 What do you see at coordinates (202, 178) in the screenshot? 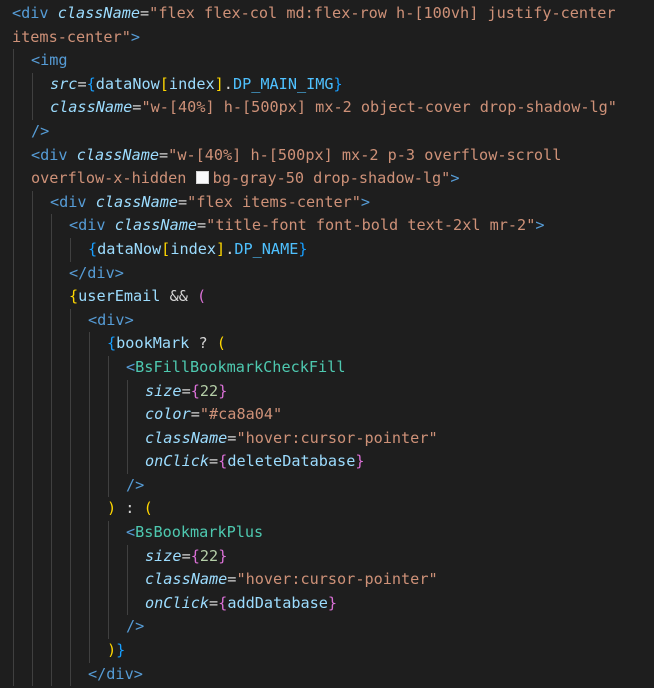
I see `color-swatch-icon` at bounding box center [202, 178].